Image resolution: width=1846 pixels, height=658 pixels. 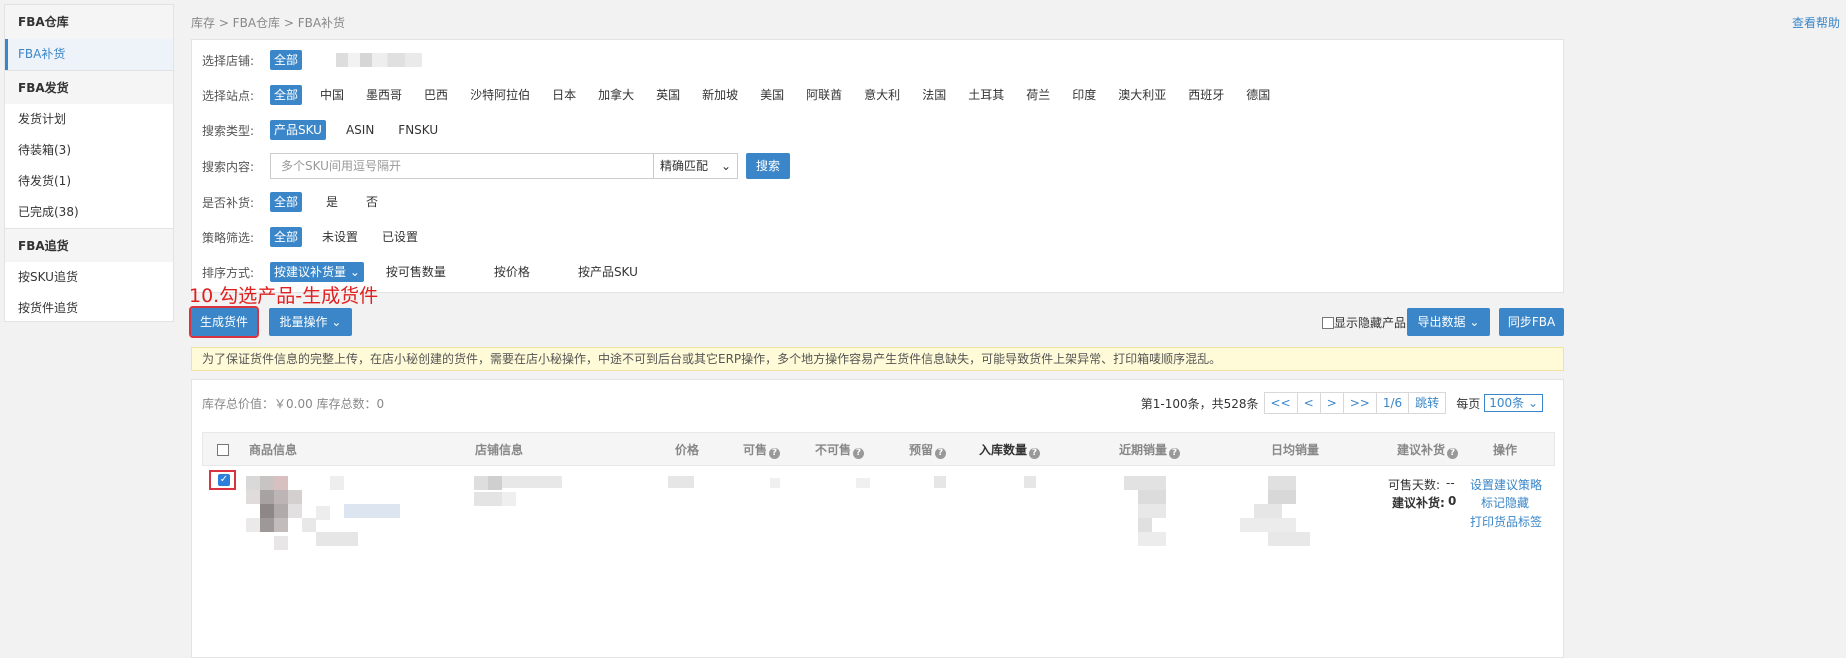 I want to click on col-inbound: 入库数量?, so click(x=1010, y=450).